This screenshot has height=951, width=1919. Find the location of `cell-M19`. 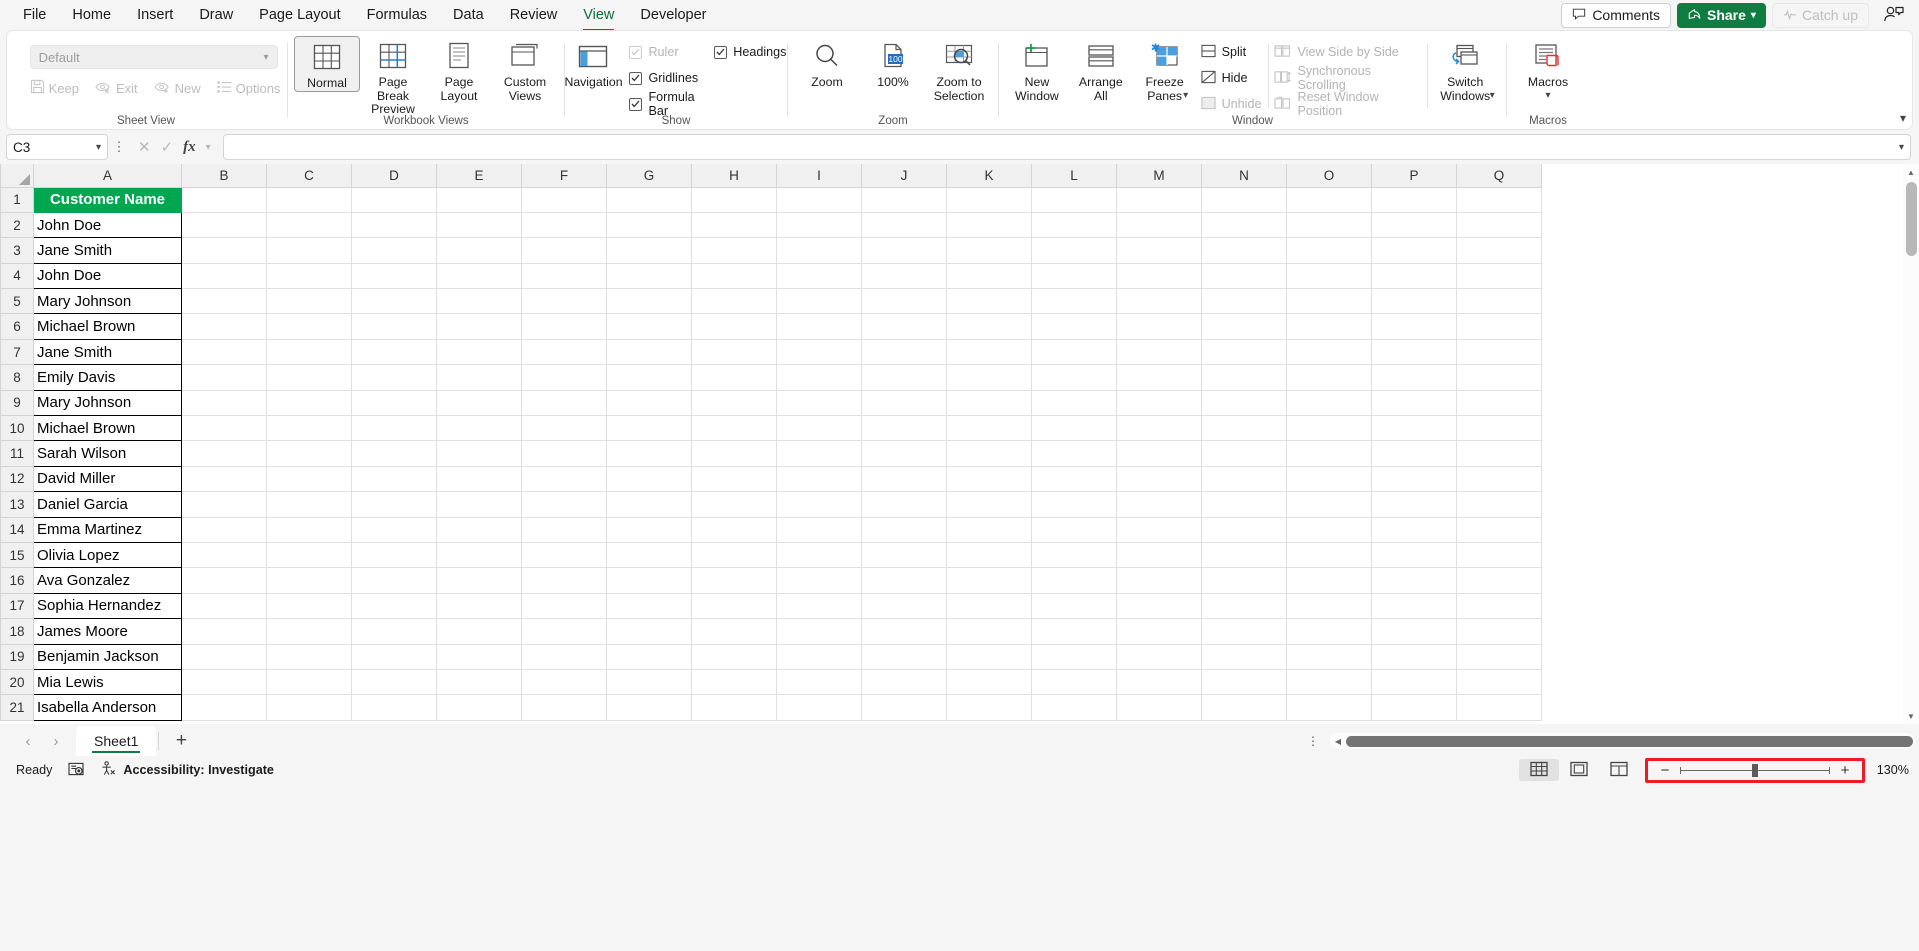

cell-M19 is located at coordinates (1159, 657).